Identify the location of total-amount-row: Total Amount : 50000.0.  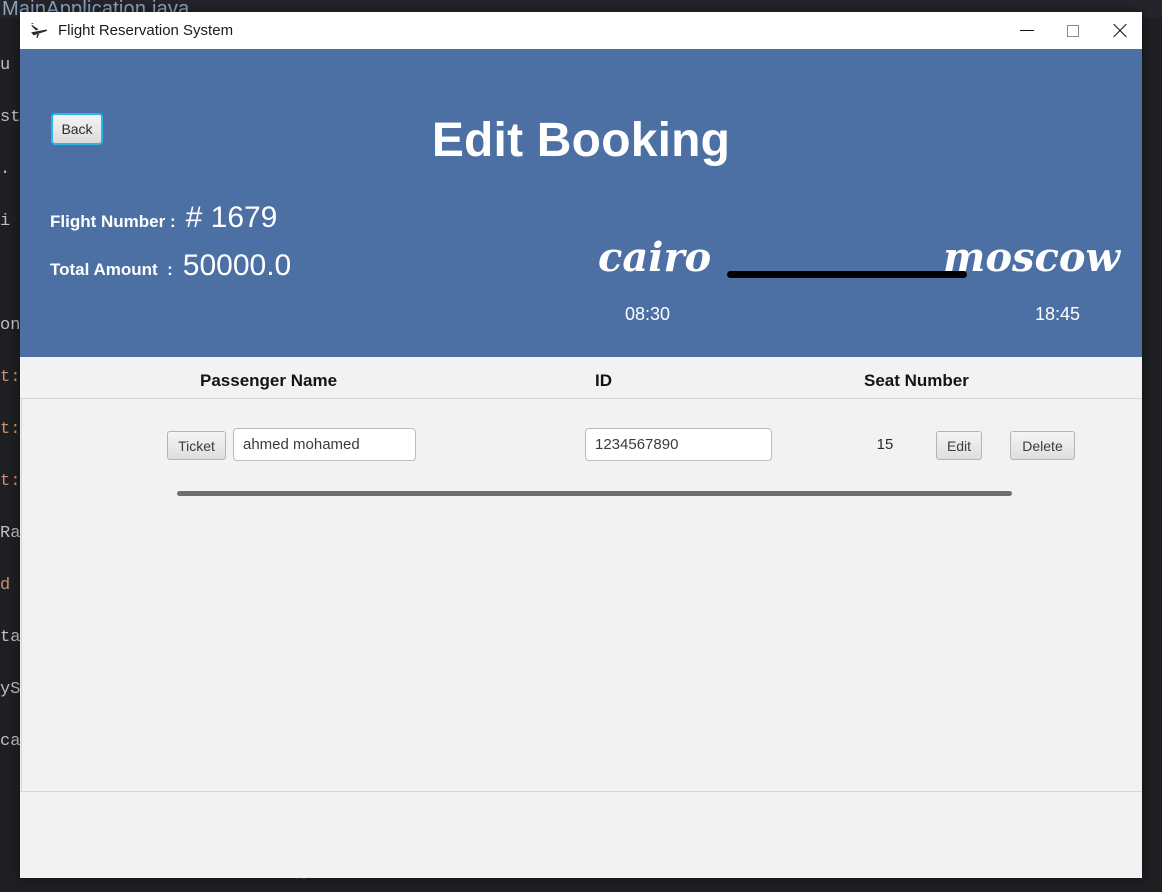
(170, 266).